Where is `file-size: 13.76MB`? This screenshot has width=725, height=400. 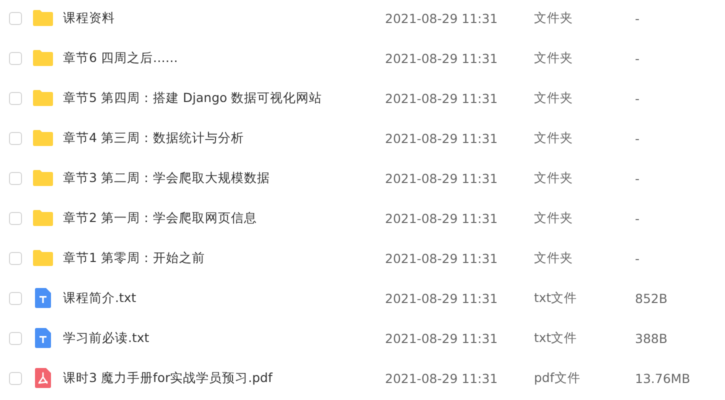 file-size: 13.76MB is located at coordinates (662, 378).